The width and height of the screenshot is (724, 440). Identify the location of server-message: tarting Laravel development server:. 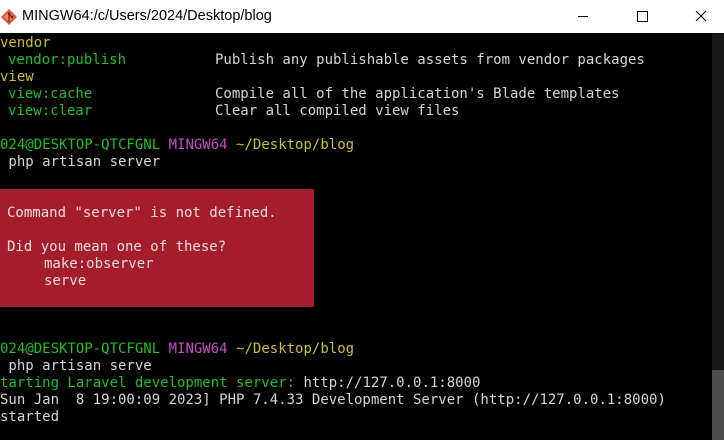
(152, 383).